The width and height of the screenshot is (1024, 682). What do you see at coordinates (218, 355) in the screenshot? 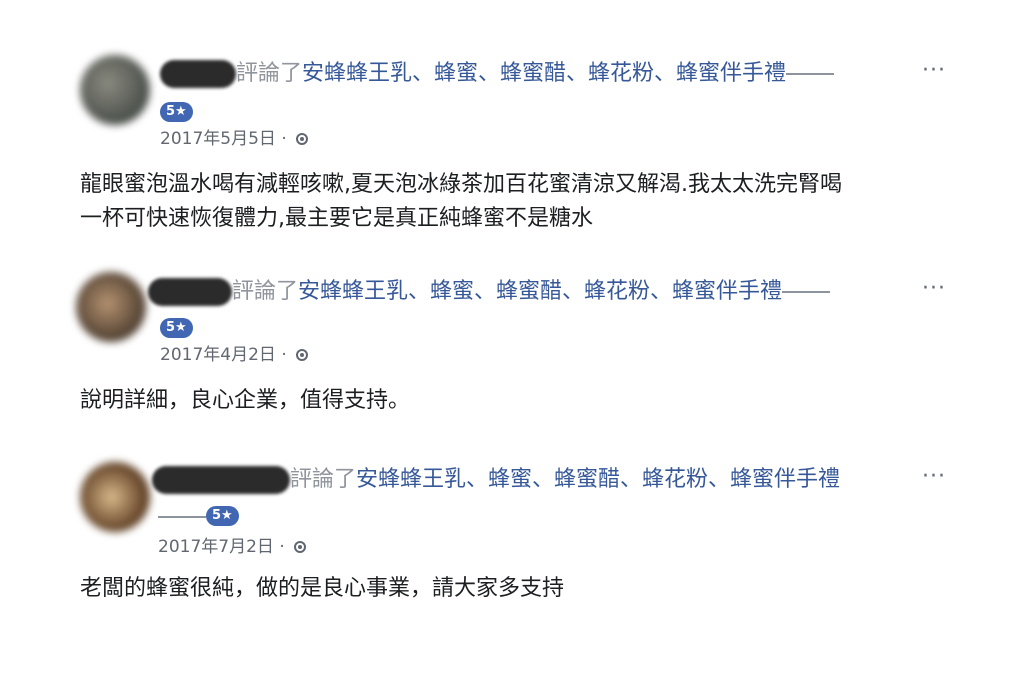
I see `review-date: 2017年4月2日` at bounding box center [218, 355].